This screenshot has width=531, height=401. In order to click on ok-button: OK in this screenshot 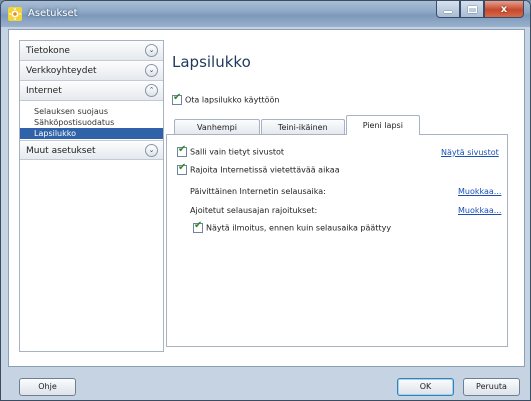, I will do `click(425, 387)`.